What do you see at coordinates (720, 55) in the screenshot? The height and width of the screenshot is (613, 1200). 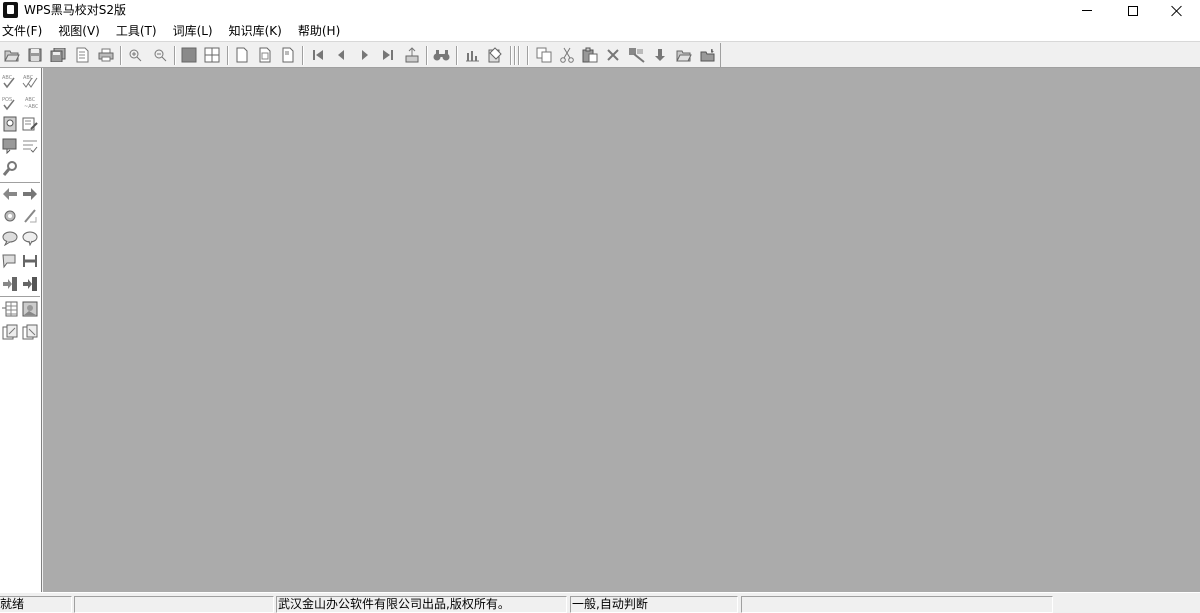 I see `toolbar-end-divider` at bounding box center [720, 55].